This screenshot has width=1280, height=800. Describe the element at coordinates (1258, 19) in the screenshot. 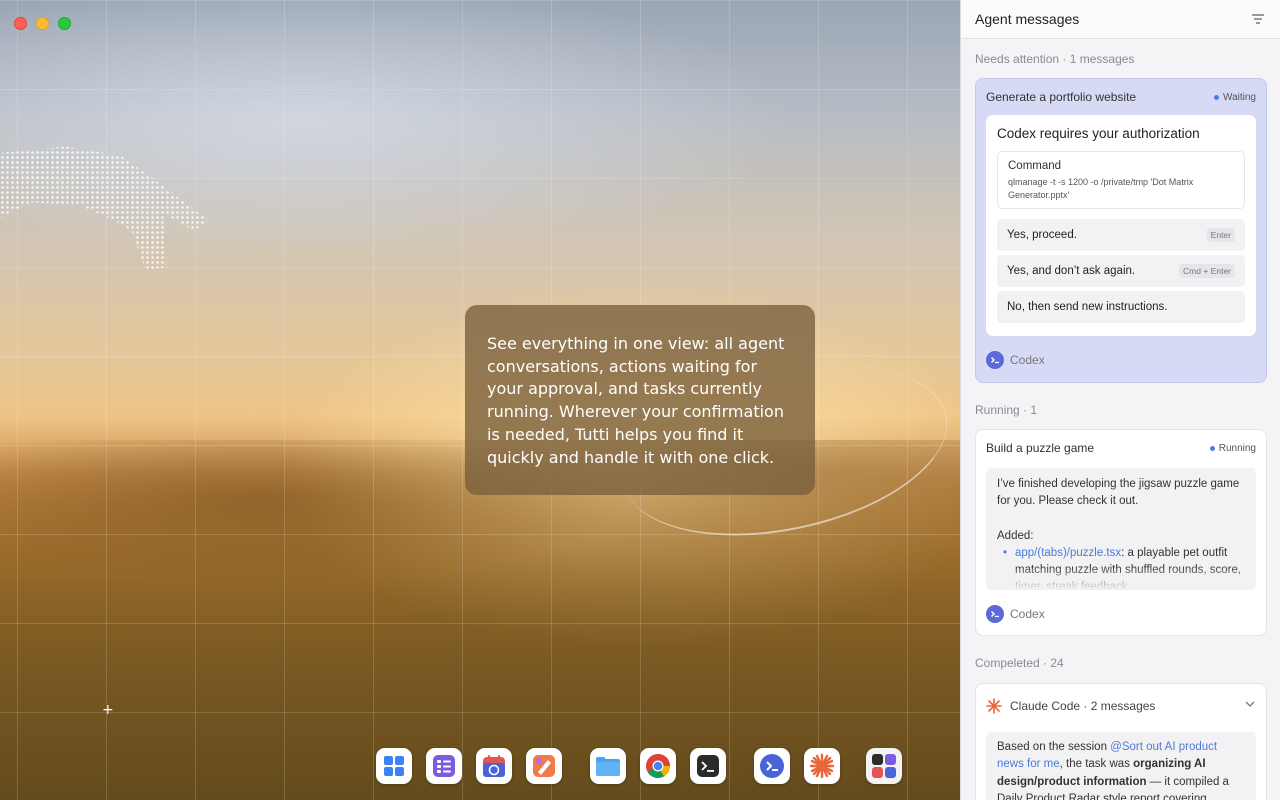

I see `filter-icon` at that location.